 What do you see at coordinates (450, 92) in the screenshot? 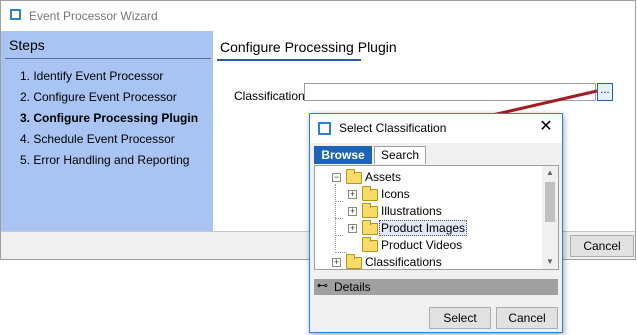
I see `classification-input` at bounding box center [450, 92].